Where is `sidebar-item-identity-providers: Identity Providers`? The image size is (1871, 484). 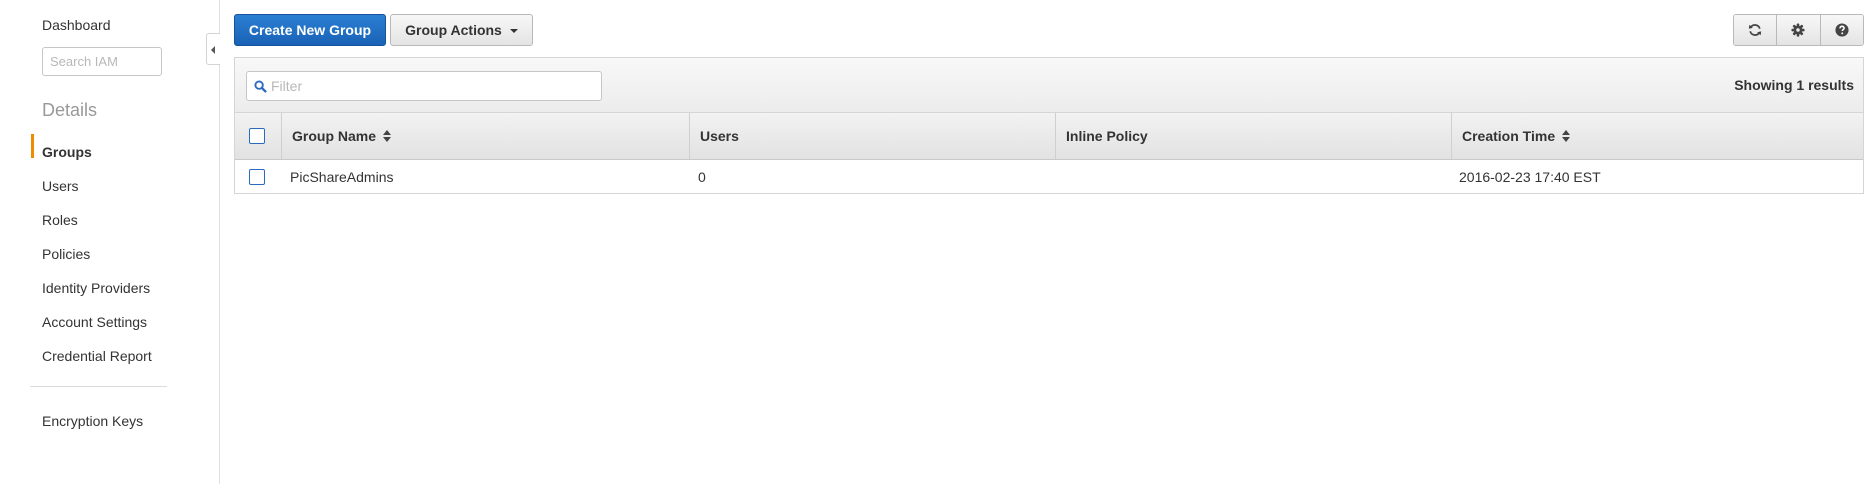 sidebar-item-identity-providers: Identity Providers is located at coordinates (96, 288).